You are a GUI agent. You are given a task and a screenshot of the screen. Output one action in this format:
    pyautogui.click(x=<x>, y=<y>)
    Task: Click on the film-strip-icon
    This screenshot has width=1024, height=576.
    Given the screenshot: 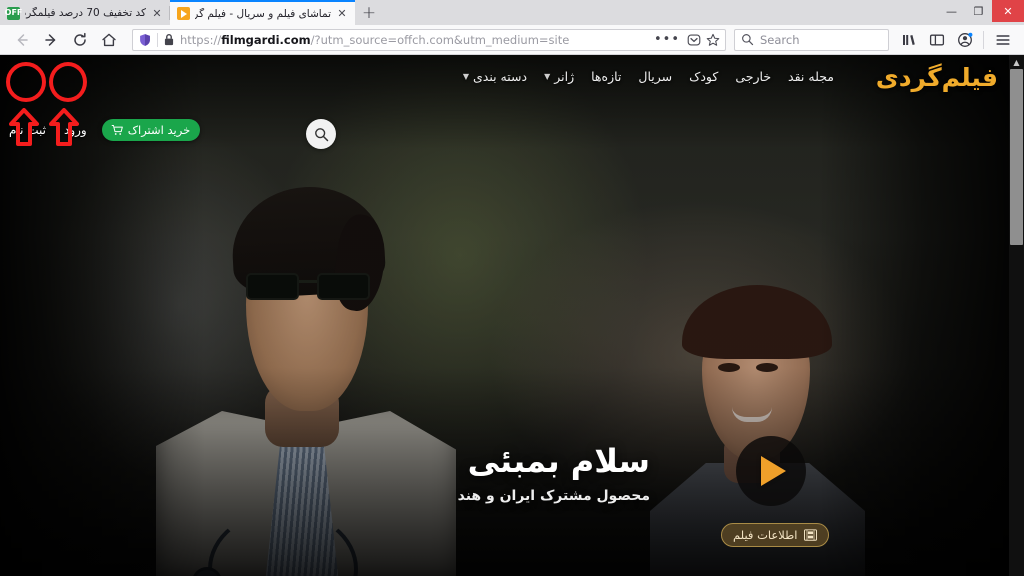 What is the action you would take?
    pyautogui.click(x=810, y=535)
    